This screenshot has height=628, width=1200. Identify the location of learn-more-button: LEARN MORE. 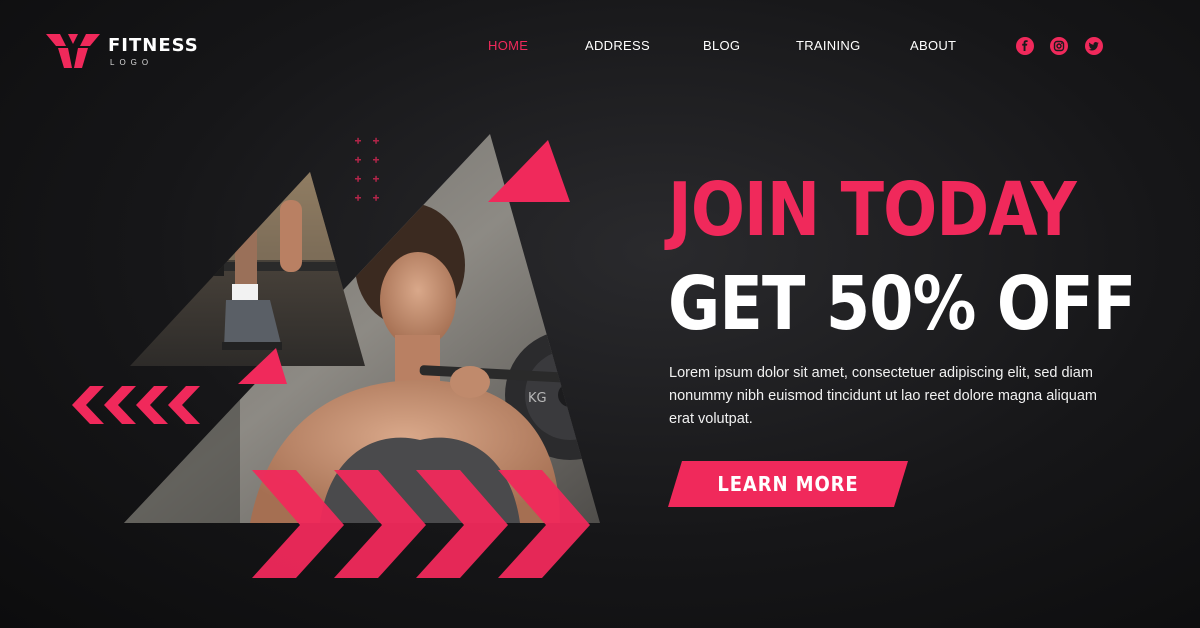
(788, 484).